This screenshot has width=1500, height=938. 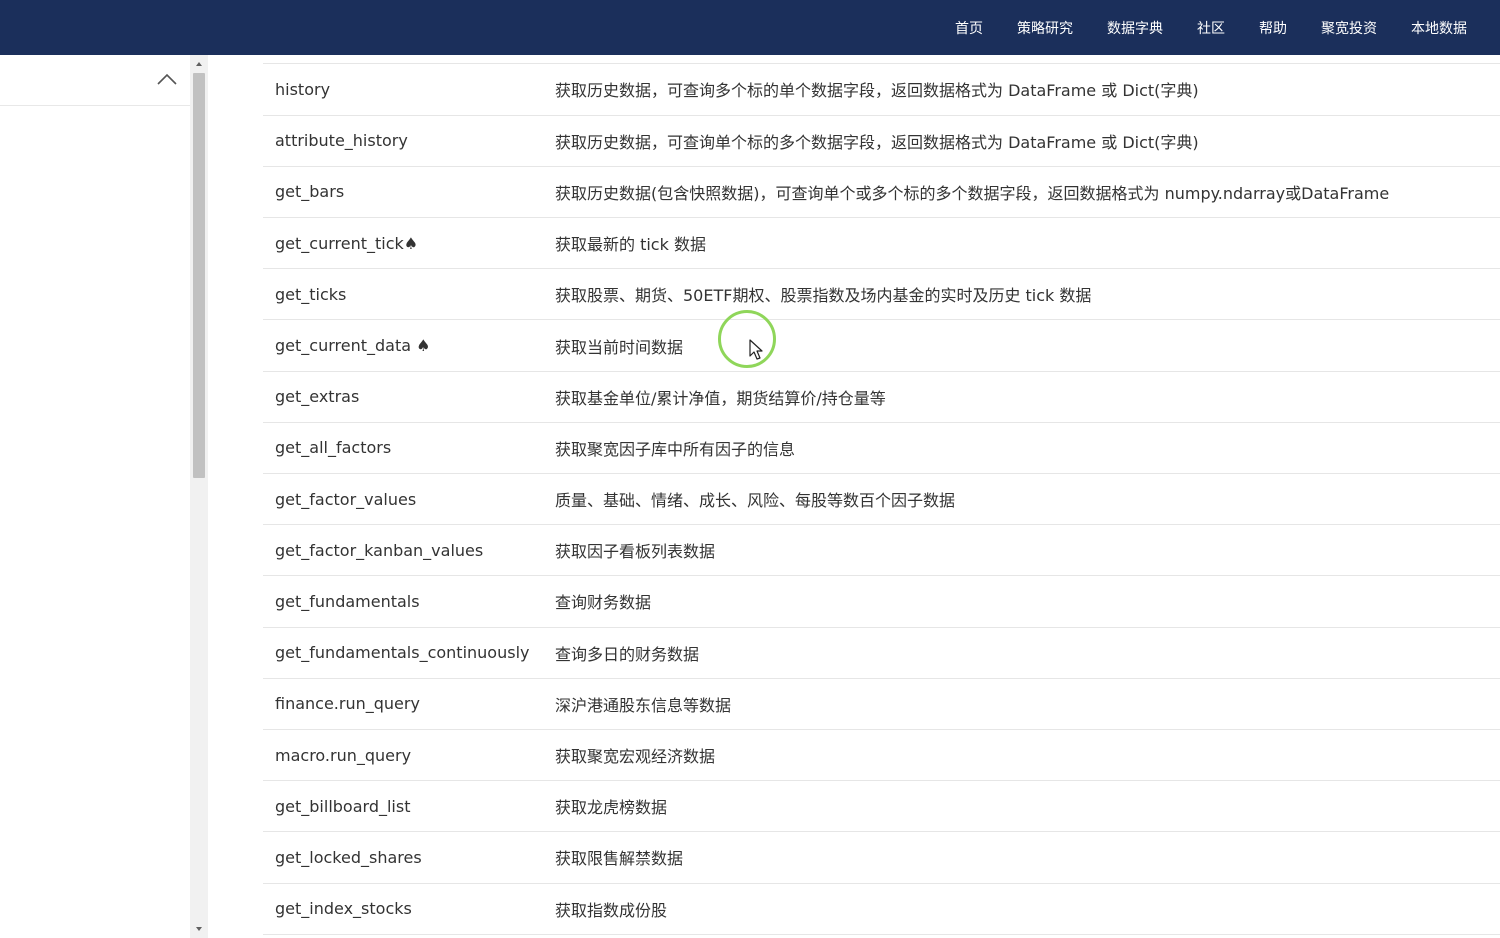 What do you see at coordinates (409, 396) in the screenshot?
I see `function-name: get_extras` at bounding box center [409, 396].